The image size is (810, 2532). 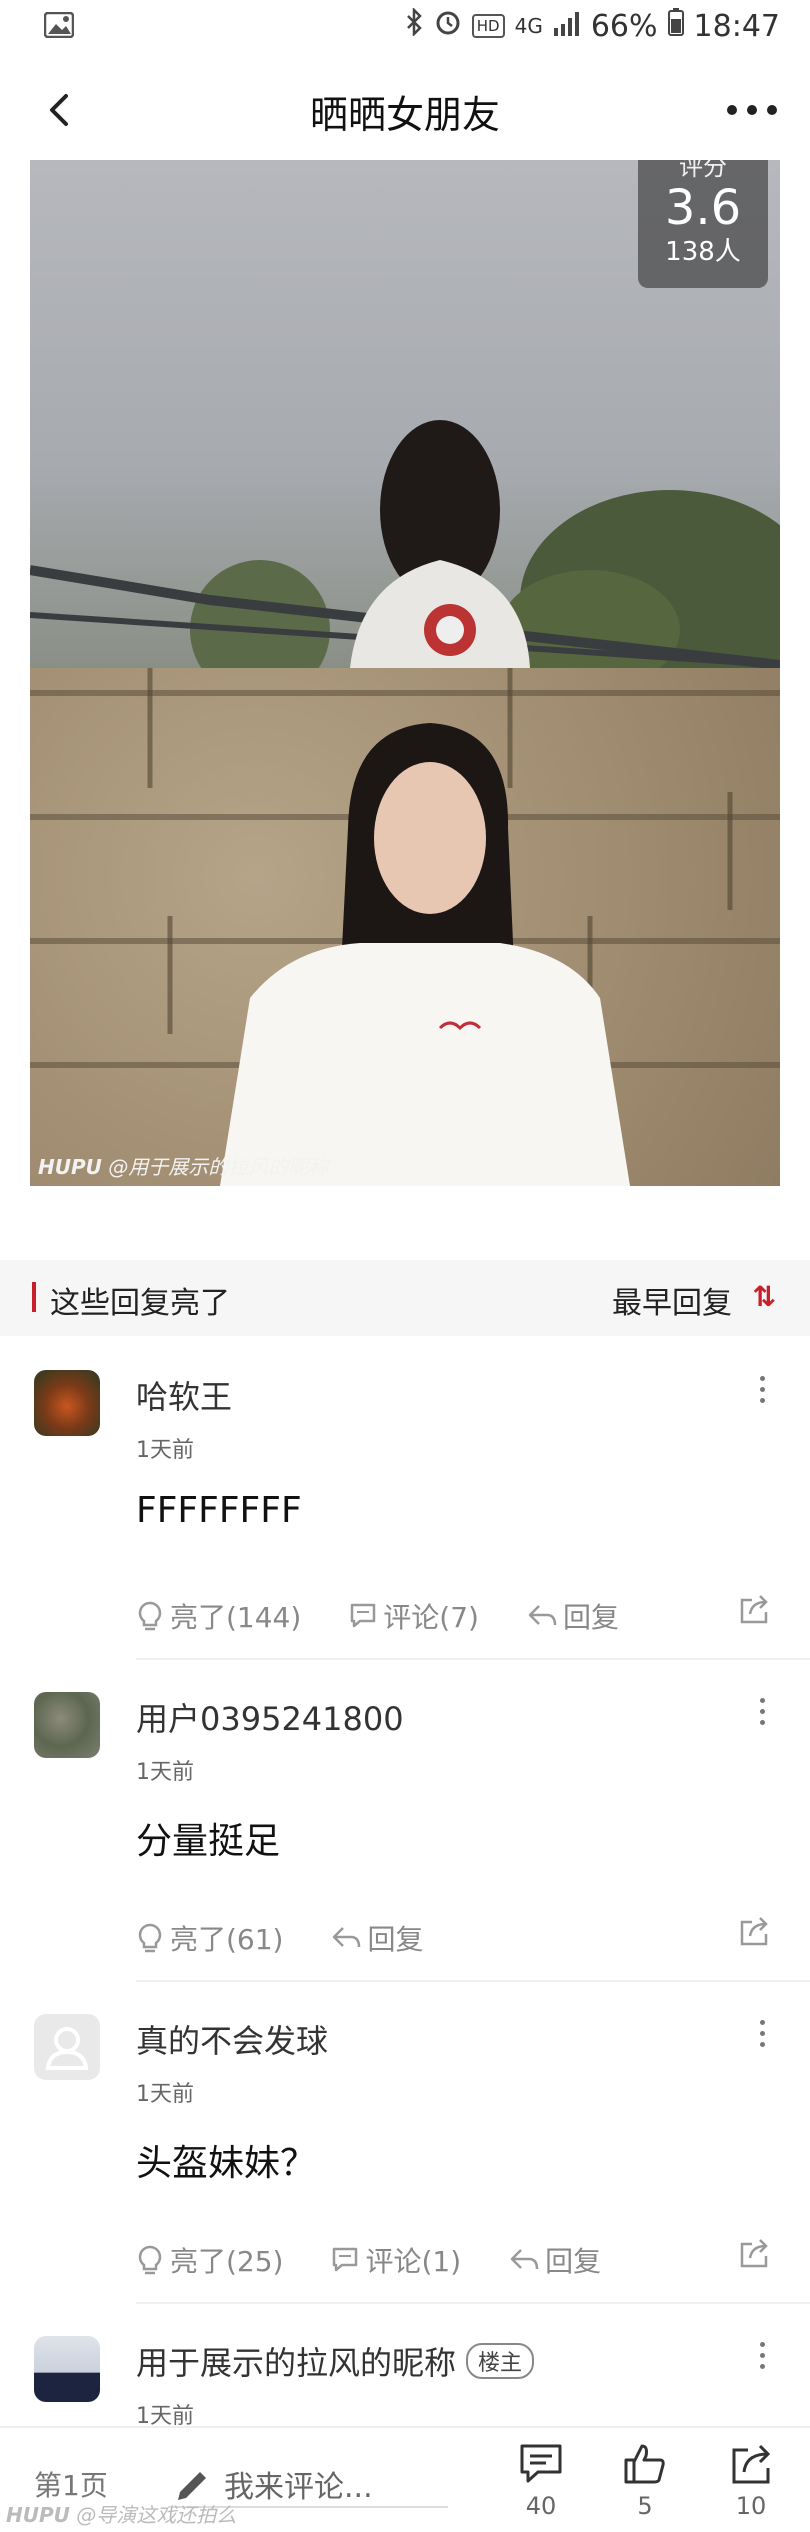 I want to click on more-dots-icon, so click(x=752, y=110).